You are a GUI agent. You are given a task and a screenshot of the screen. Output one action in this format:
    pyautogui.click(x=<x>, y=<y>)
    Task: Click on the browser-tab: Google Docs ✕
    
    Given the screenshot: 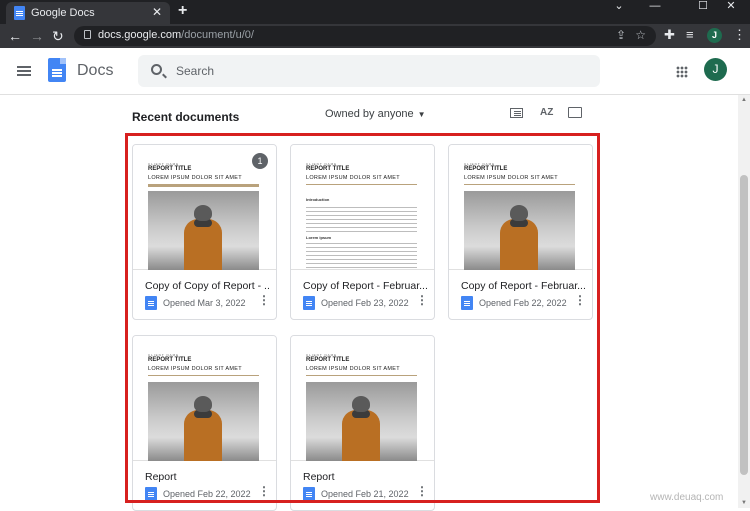 What is the action you would take?
    pyautogui.click(x=88, y=13)
    